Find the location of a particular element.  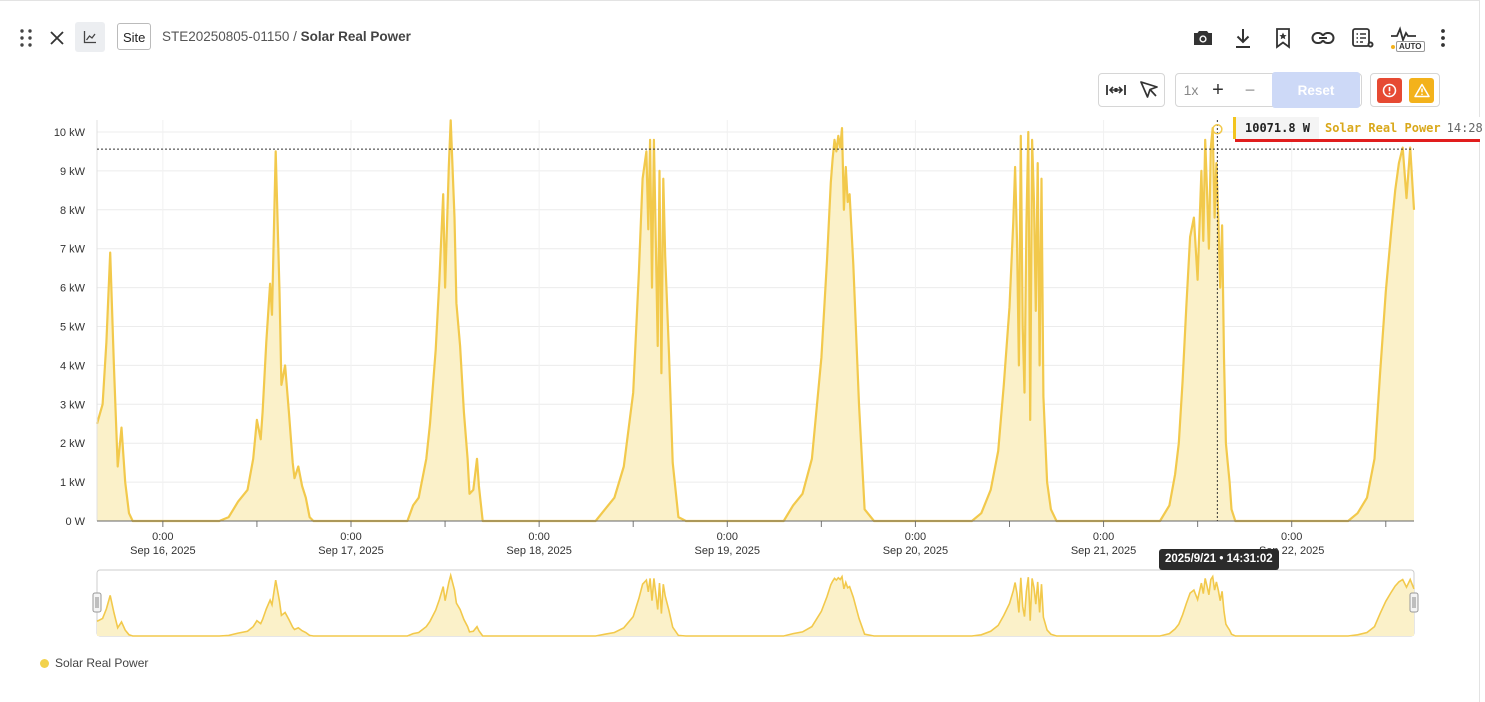

y-tick-label: 3 kW is located at coordinates (73, 405).